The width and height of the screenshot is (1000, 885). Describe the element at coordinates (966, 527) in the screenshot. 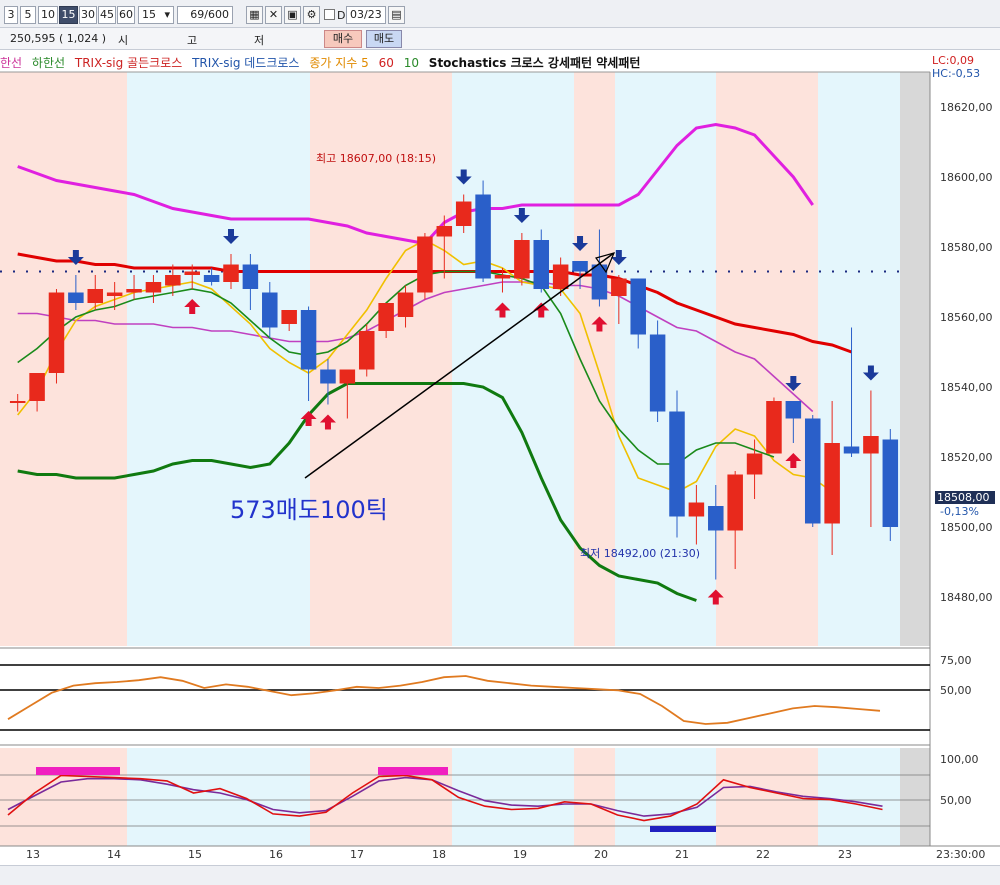

I see `price-tick: 18500,00` at that location.